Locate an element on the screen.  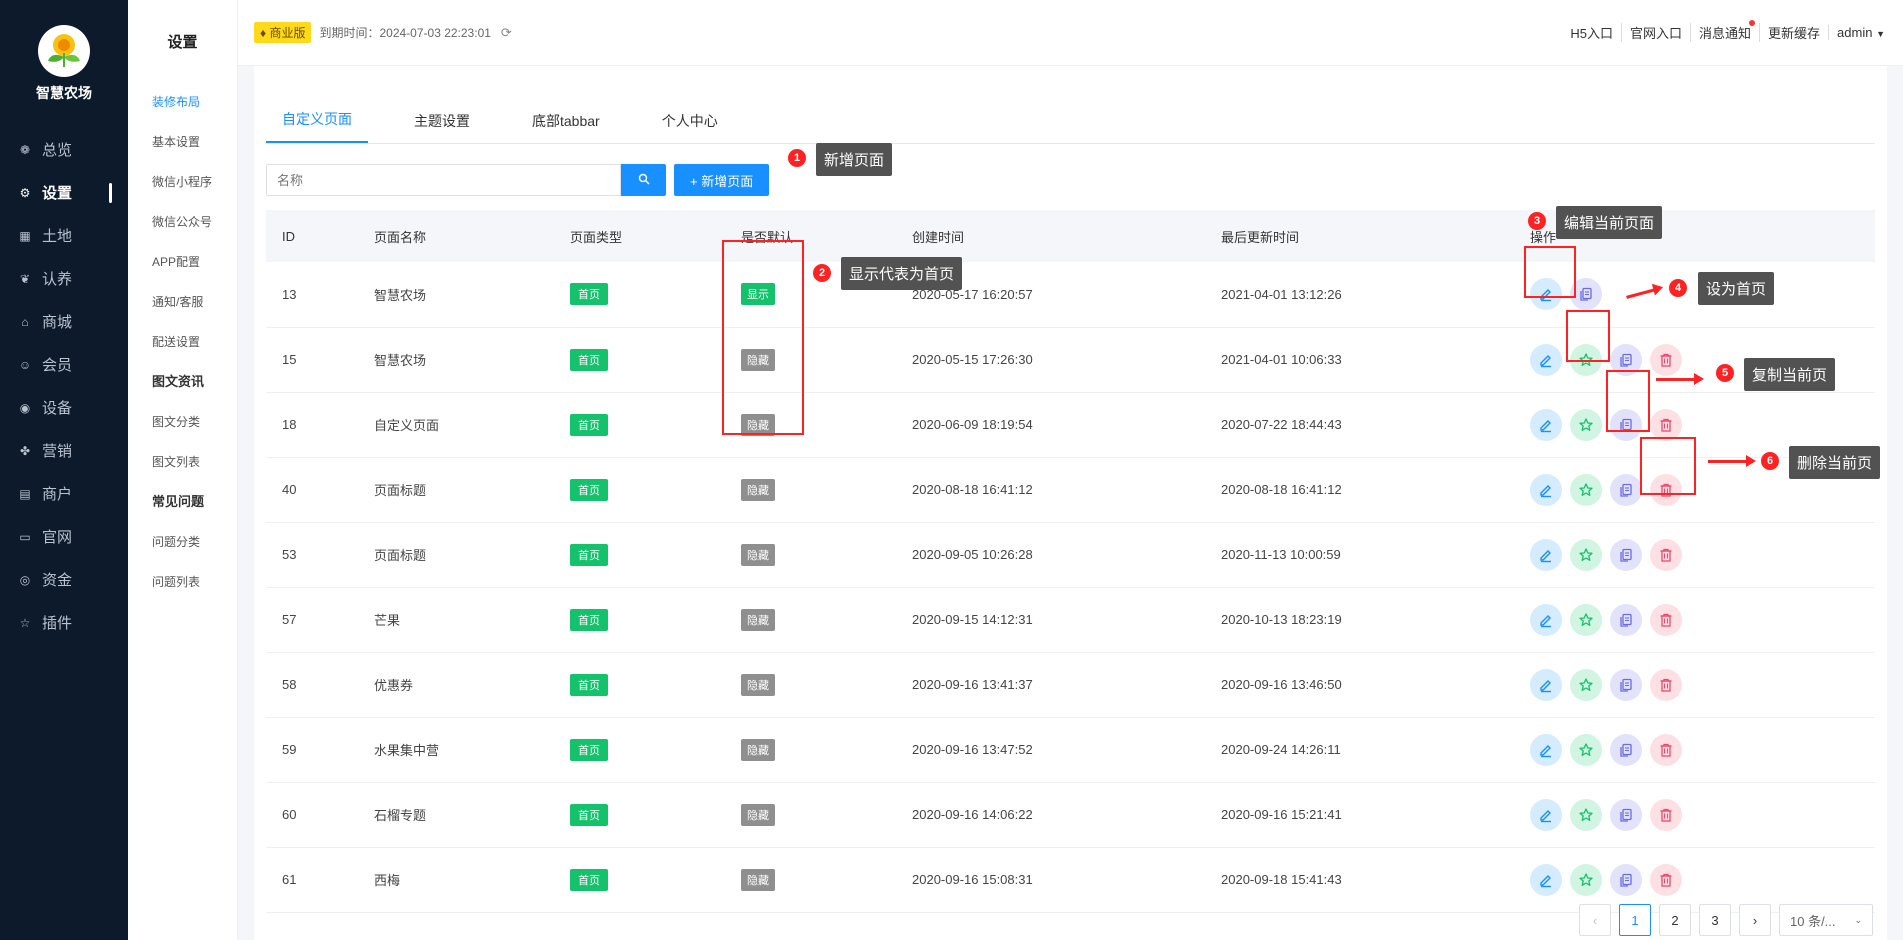
subnav-item: 基本设置 is located at coordinates (182, 142).